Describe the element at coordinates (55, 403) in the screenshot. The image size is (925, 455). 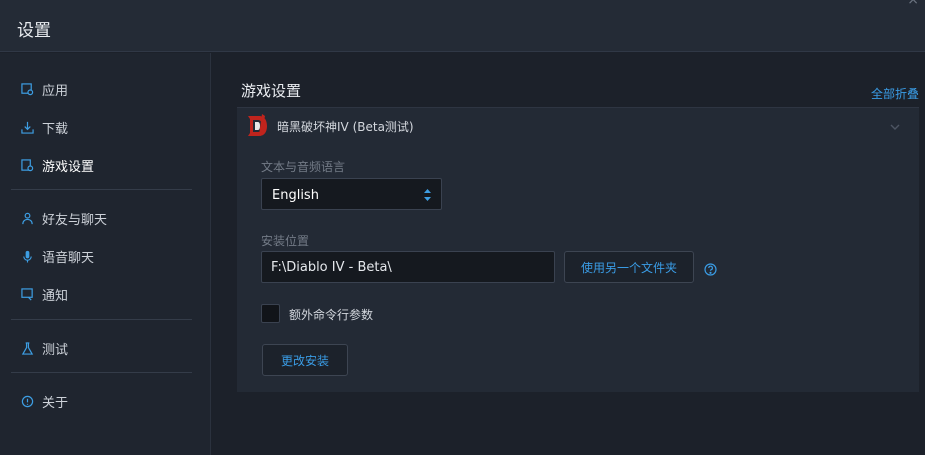
I see `sidebar-item-label: 关于` at that location.